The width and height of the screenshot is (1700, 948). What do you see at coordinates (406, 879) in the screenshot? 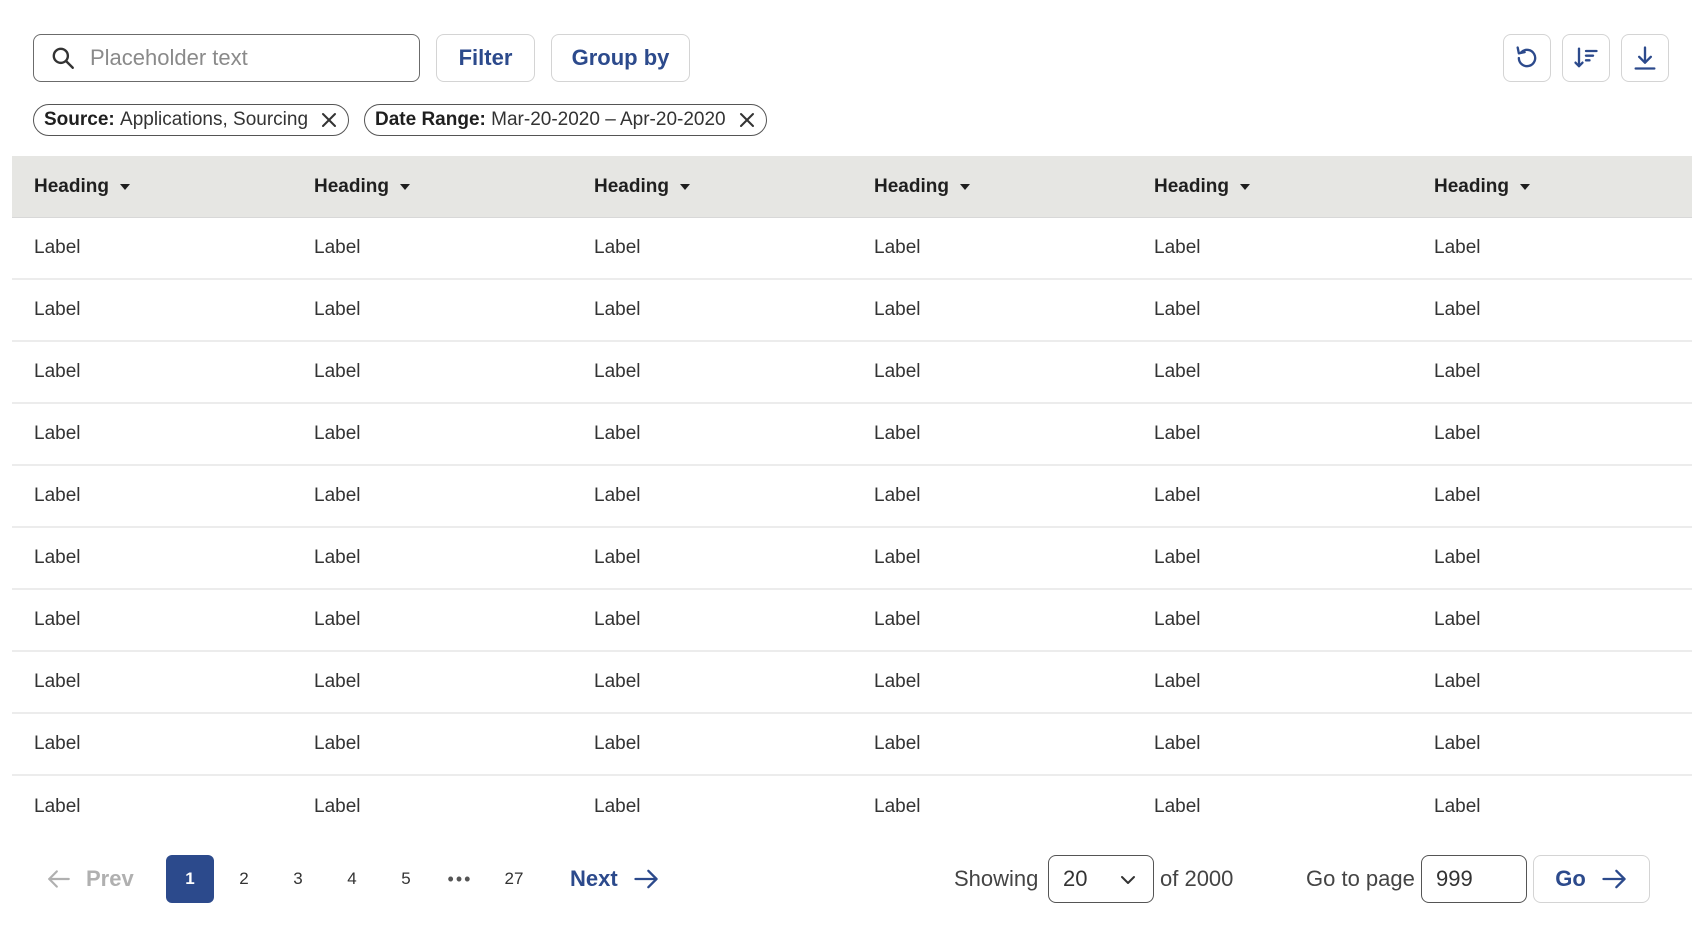
I see `page-button-5: 5` at bounding box center [406, 879].